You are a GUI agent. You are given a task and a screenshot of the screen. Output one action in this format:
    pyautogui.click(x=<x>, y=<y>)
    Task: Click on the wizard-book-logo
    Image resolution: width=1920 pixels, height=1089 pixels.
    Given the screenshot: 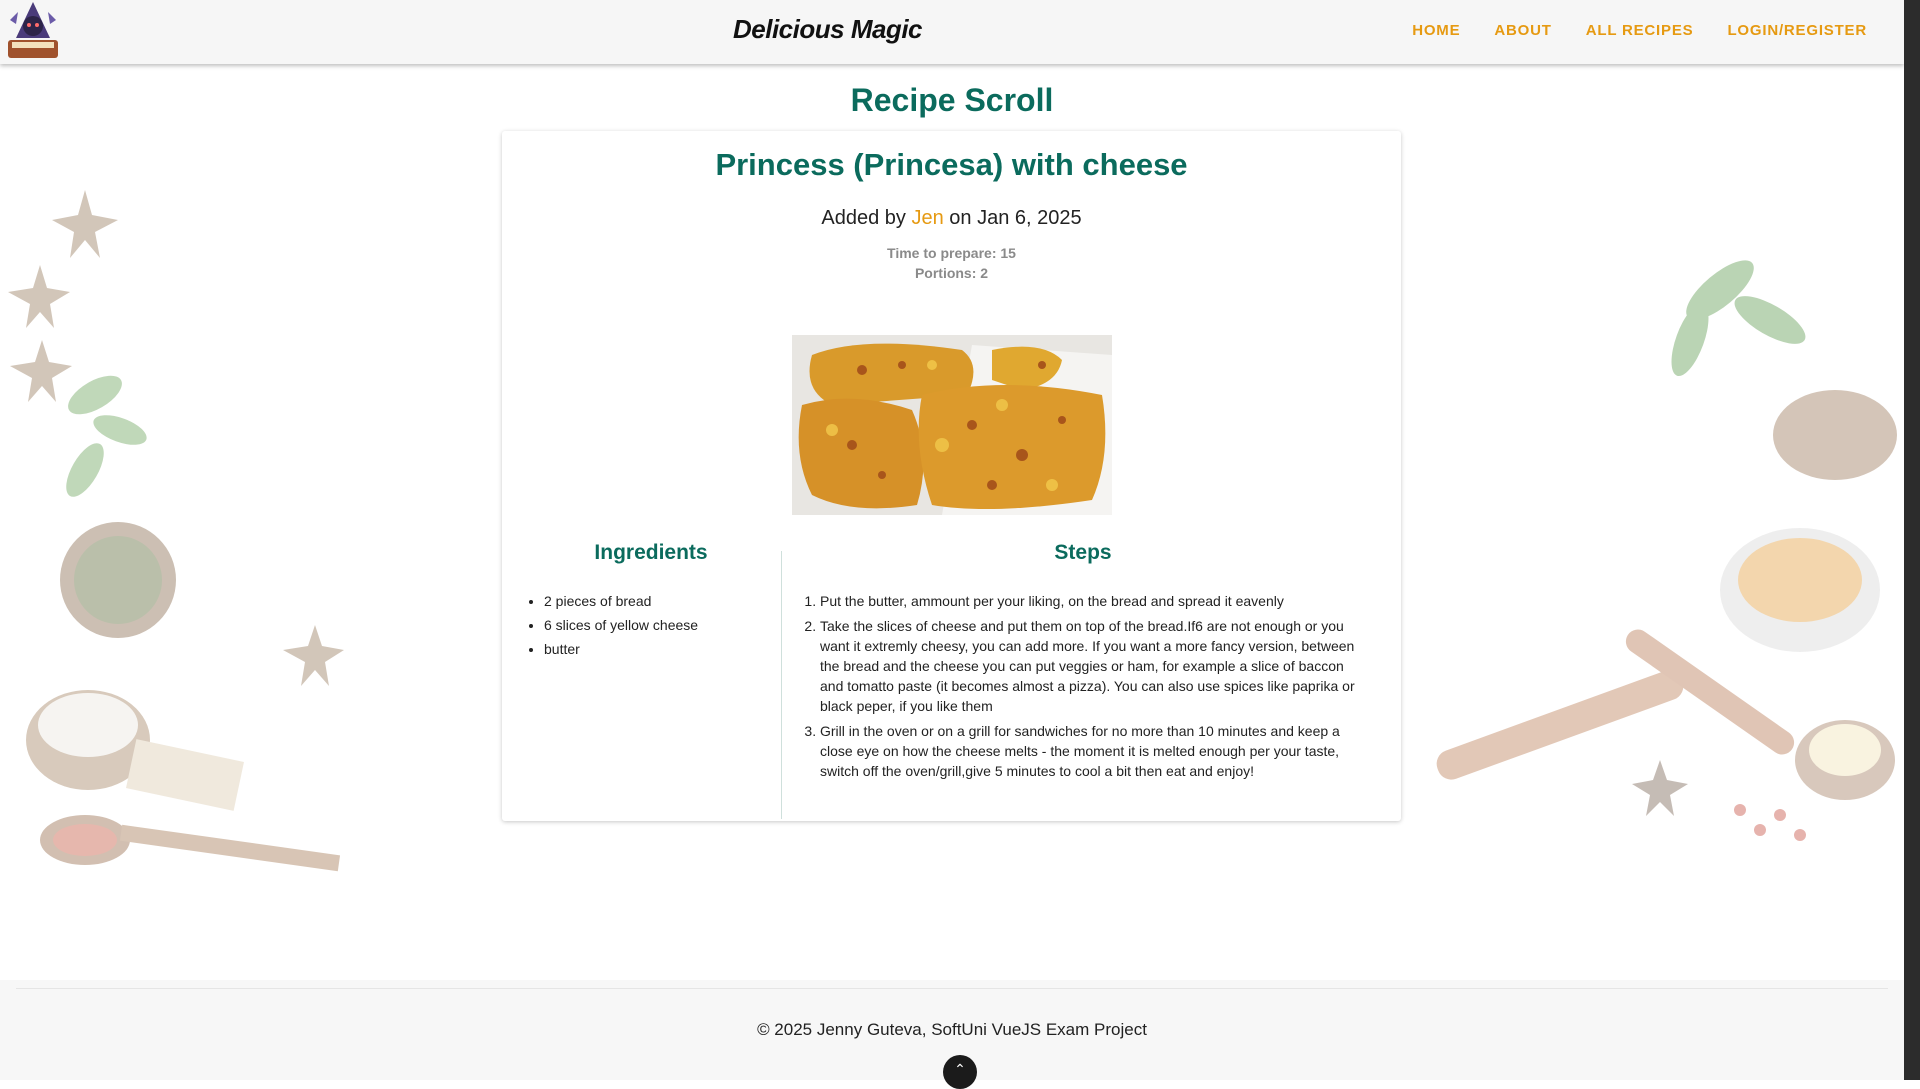 What is the action you would take?
    pyautogui.click(x=33, y=31)
    